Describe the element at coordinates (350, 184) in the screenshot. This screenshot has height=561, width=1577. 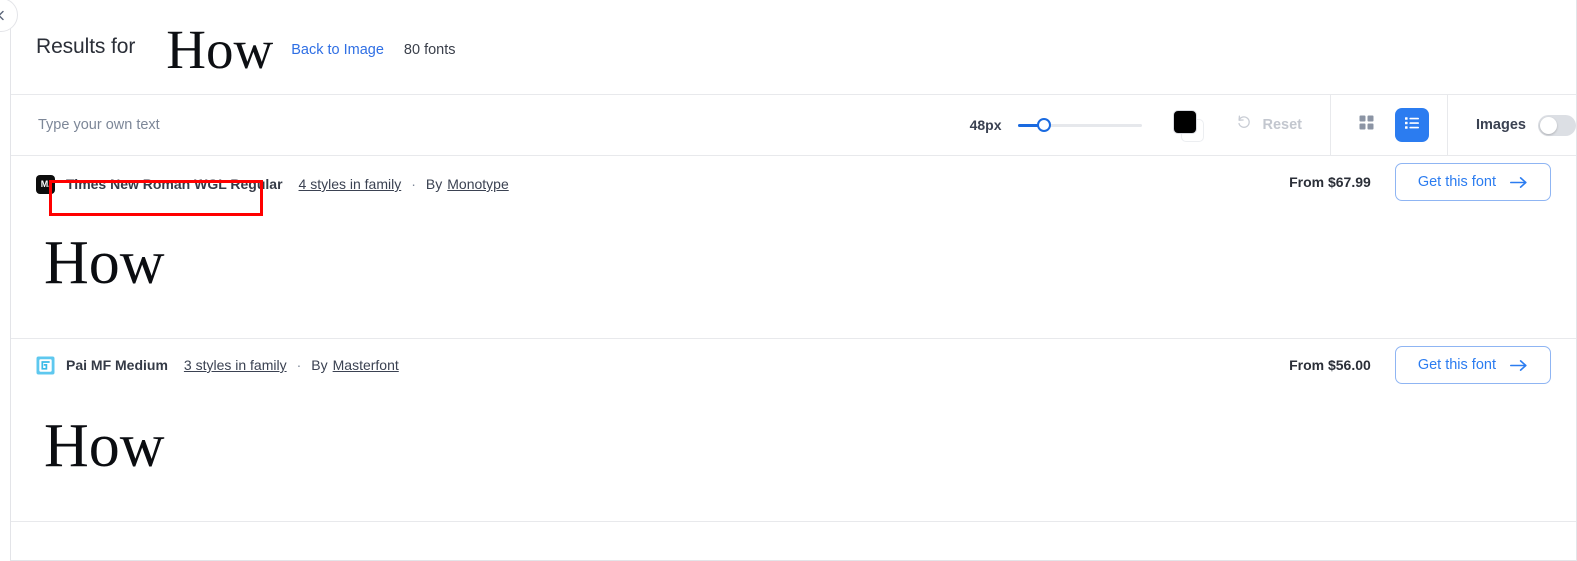
I see `styles-in-family-link: 4 styles in family` at that location.